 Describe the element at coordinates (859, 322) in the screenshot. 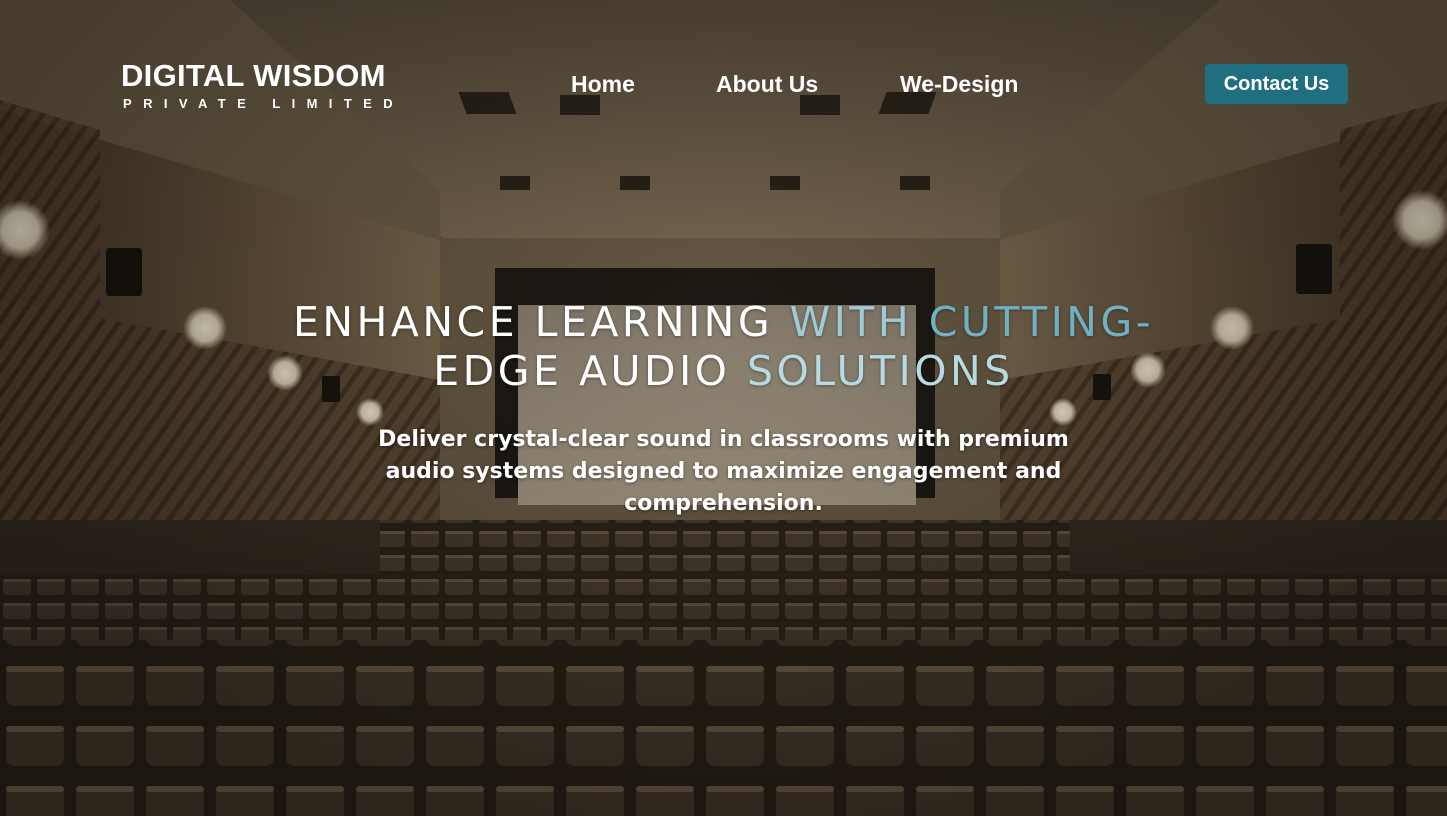

I see `headline-part-2: WITH` at that location.